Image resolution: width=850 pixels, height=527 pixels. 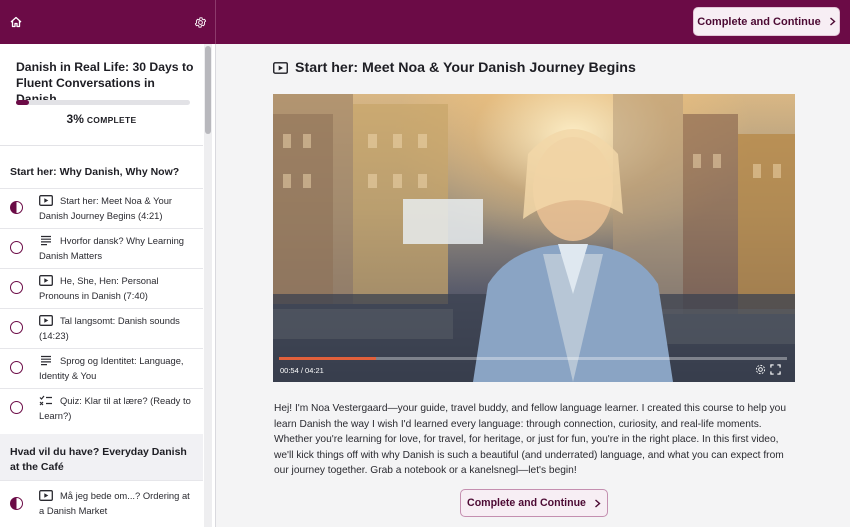 I want to click on progress-label: COMPLETE, so click(x=111, y=120).